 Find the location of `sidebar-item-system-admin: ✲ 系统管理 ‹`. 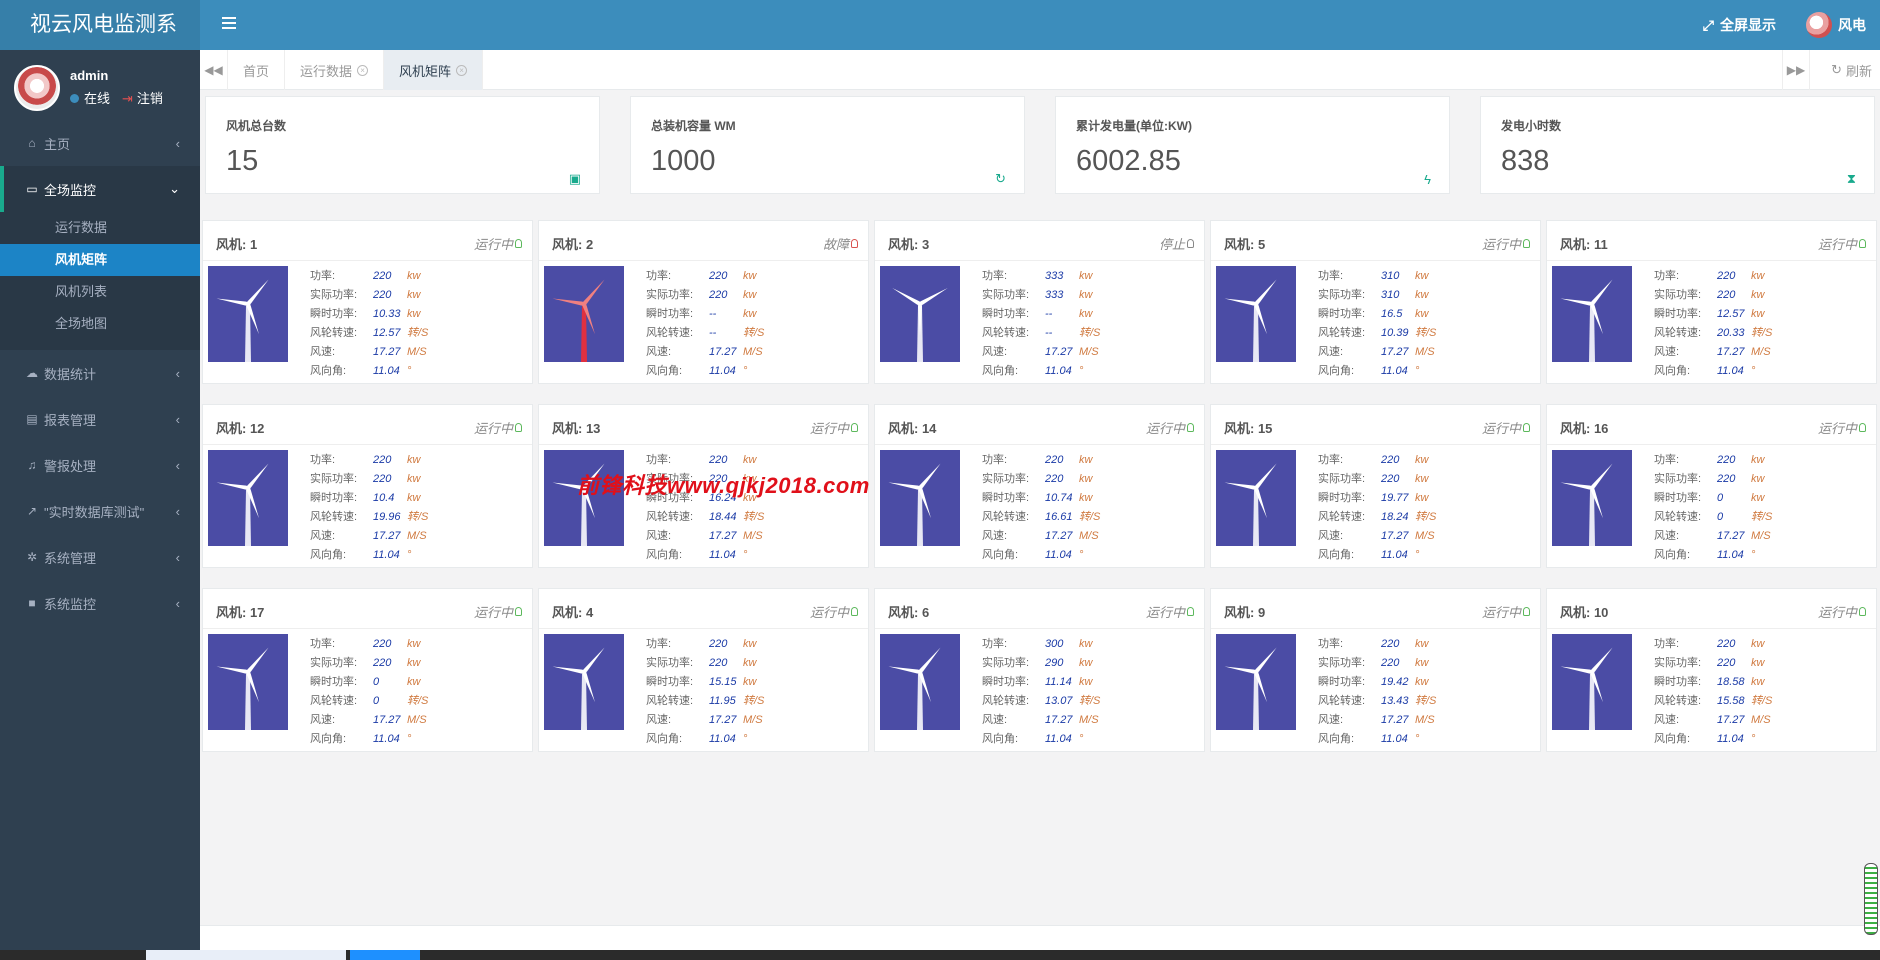

sidebar-item-system-admin: ✲ 系统管理 ‹ is located at coordinates (100, 557).